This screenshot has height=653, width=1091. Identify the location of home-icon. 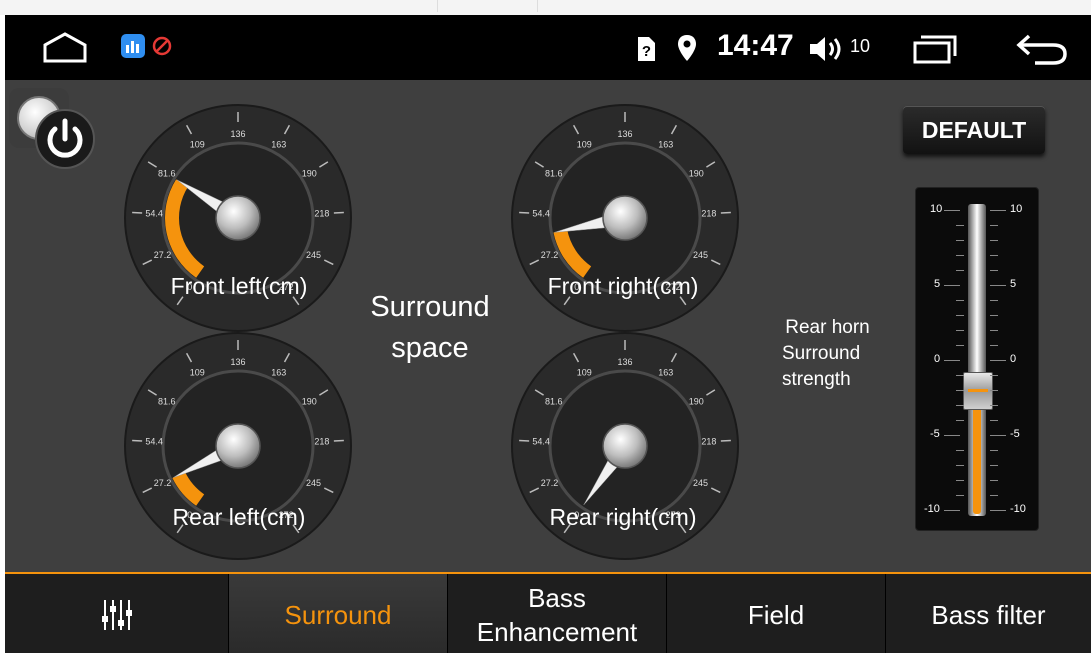
(65, 47).